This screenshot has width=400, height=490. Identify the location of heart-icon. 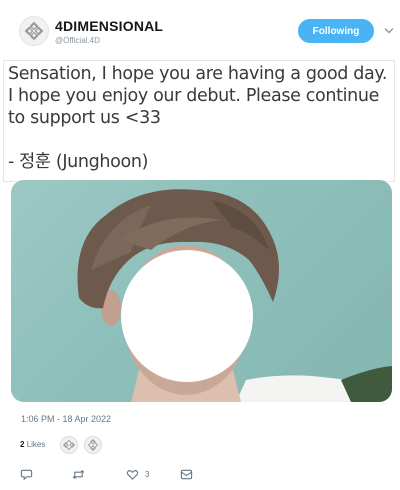
(132, 474).